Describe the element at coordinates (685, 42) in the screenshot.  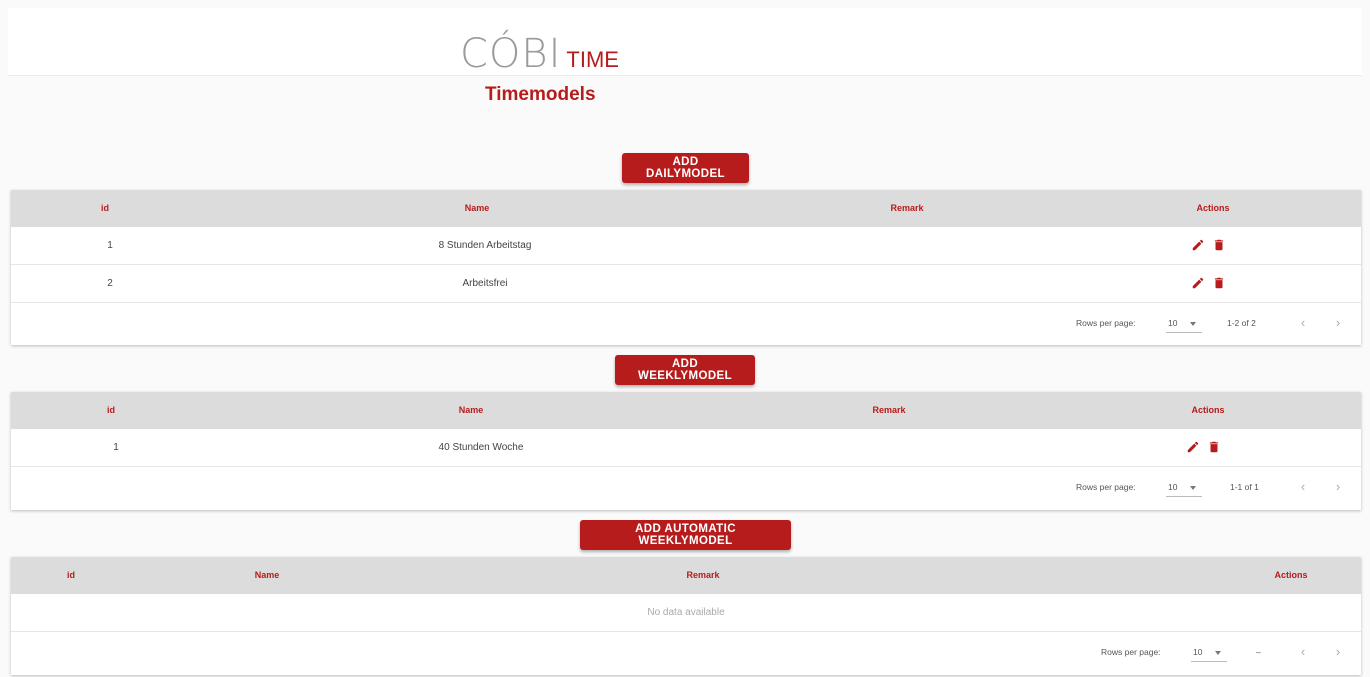
I see `app-header: CÓBI TIME` at that location.